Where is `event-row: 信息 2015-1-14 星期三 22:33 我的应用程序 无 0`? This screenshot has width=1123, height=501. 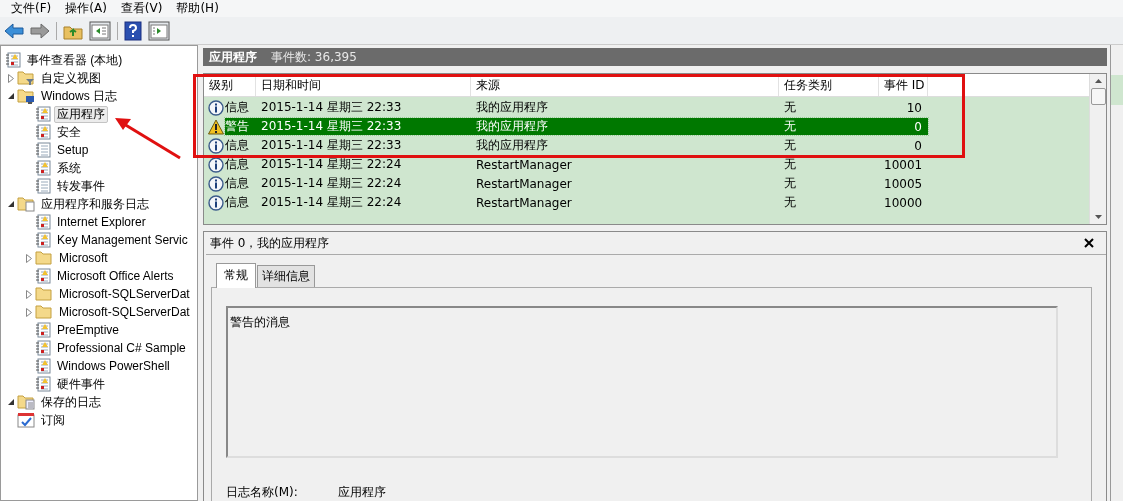
event-row: 信息 2015-1-14 星期三 22:33 我的应用程序 无 0 is located at coordinates (576, 145).